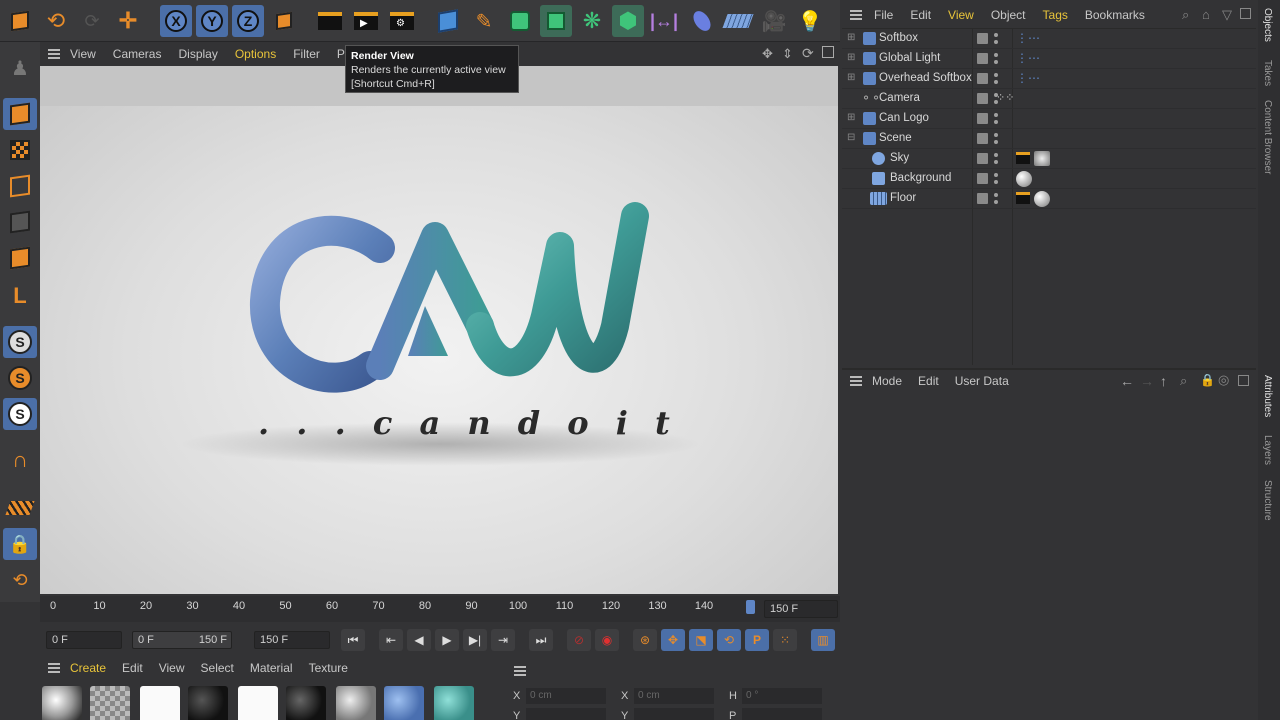  Describe the element at coordinates (1163, 381) in the screenshot. I see `up-arrow-icon: ↑` at that location.